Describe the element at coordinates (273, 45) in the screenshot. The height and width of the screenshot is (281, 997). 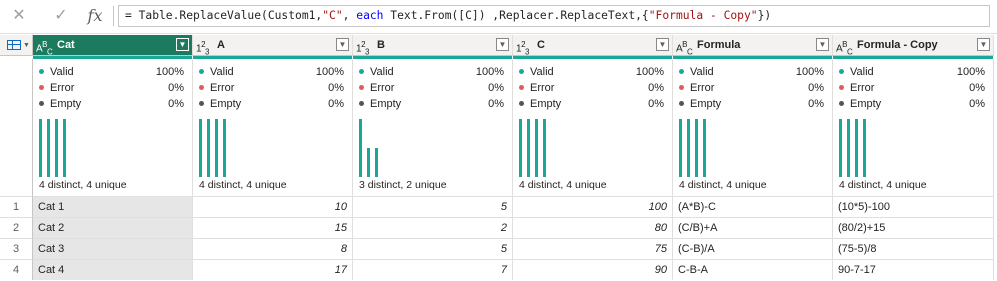
I see `column-header: 123 A ▼` at that location.